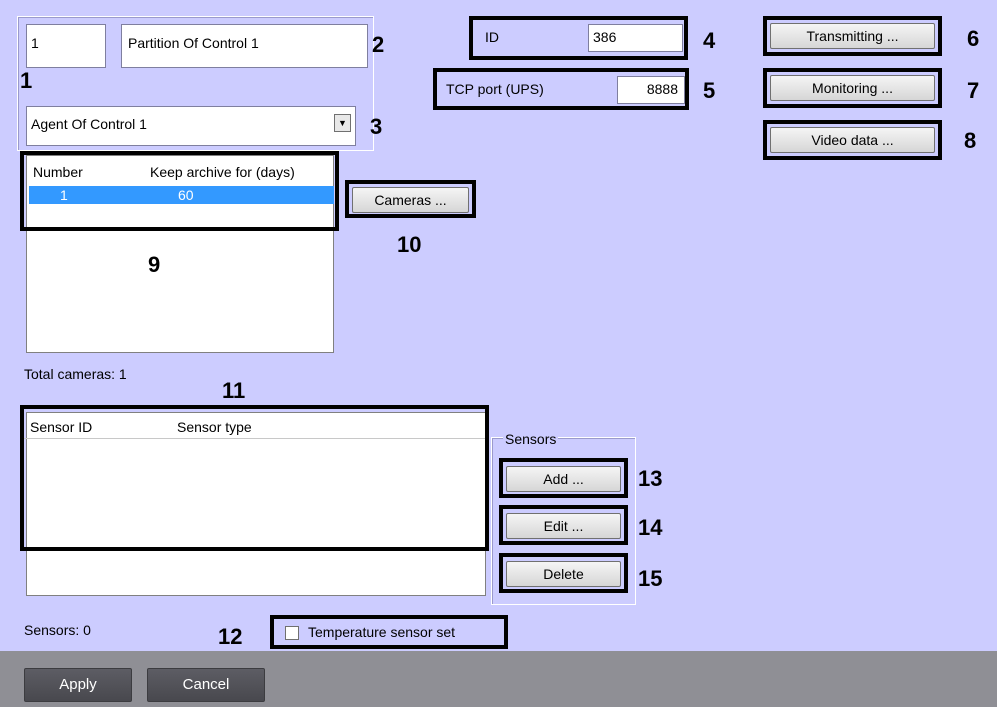 The height and width of the screenshot is (707, 997). I want to click on dropdown-arrow-icon: ▼, so click(342, 123).